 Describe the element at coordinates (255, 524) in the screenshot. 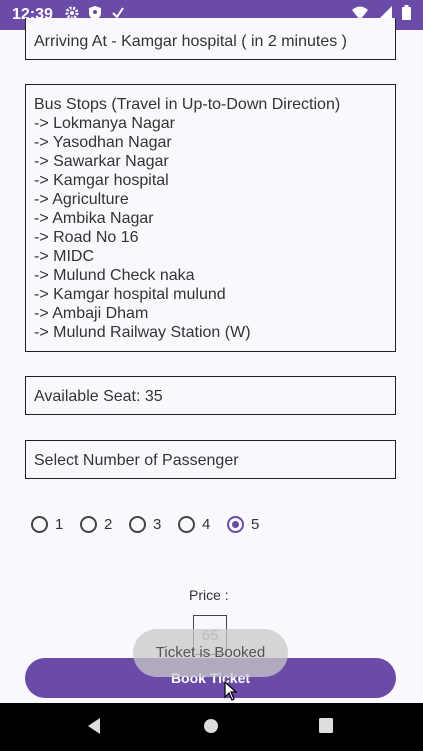

I see `radio-label: 5` at that location.